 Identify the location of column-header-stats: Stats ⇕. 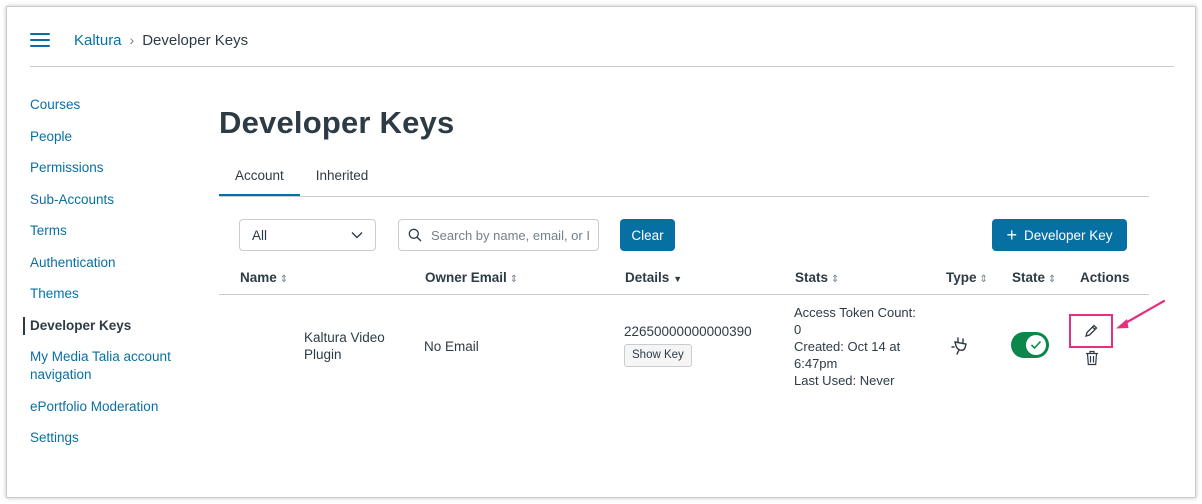
(817, 277).